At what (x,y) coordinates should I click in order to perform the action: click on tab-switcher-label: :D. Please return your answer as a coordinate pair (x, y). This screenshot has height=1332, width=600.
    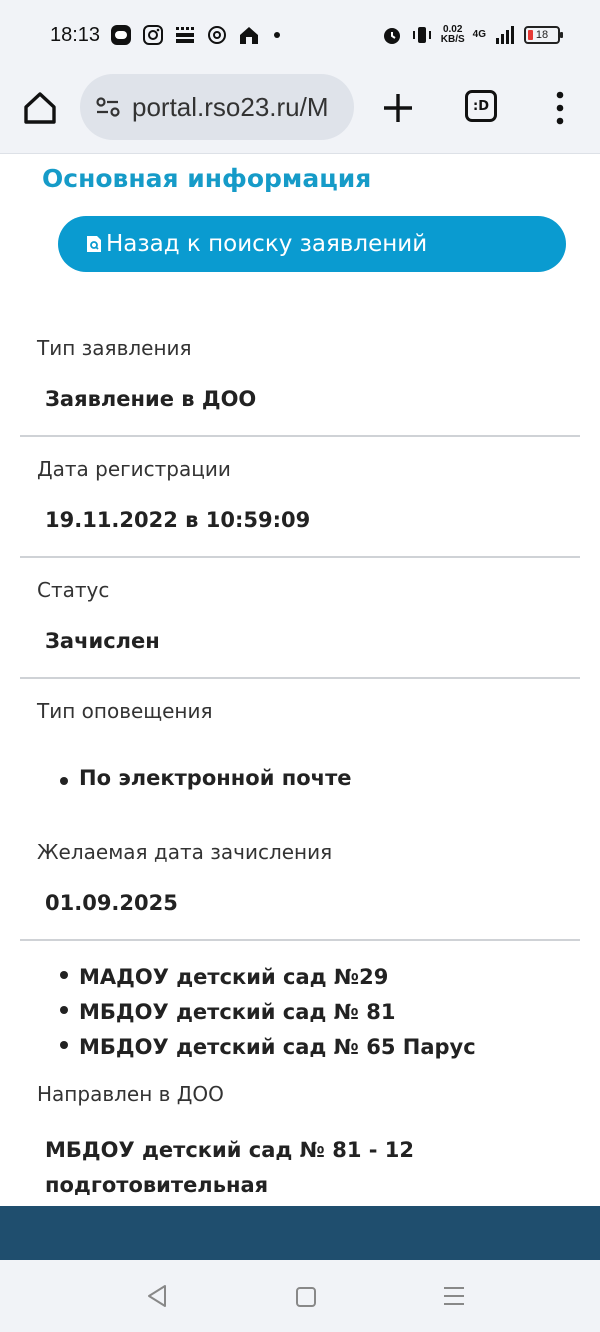
    Looking at the image, I should click on (481, 106).